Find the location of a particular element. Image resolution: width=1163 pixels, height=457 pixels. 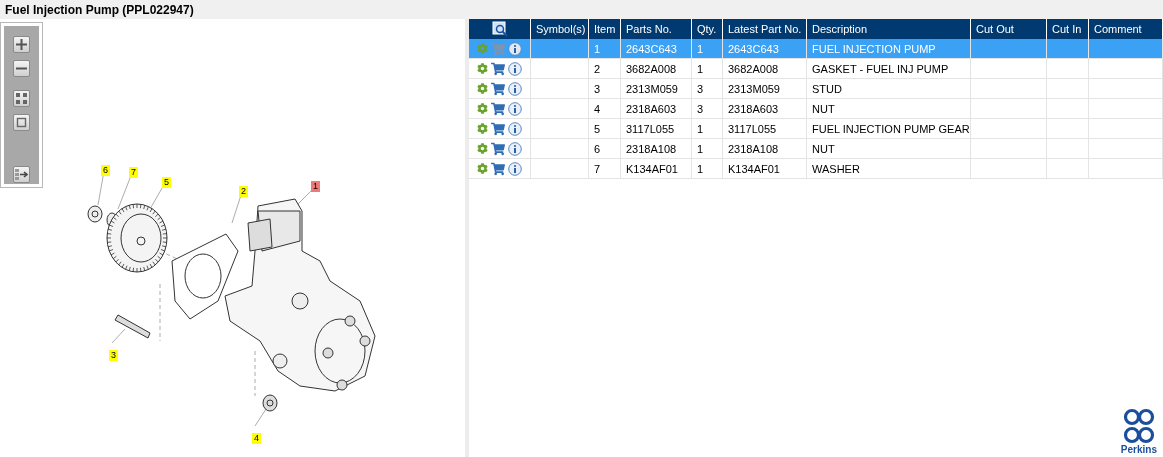

logo-emblem-icon is located at coordinates (1138, 426).